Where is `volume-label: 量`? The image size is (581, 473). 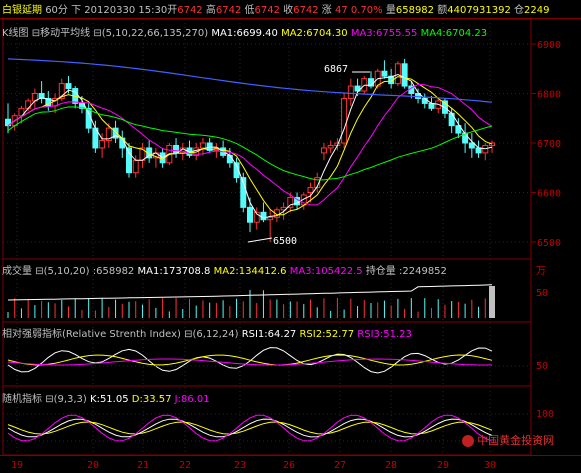 volume-label: 量 is located at coordinates (390, 10).